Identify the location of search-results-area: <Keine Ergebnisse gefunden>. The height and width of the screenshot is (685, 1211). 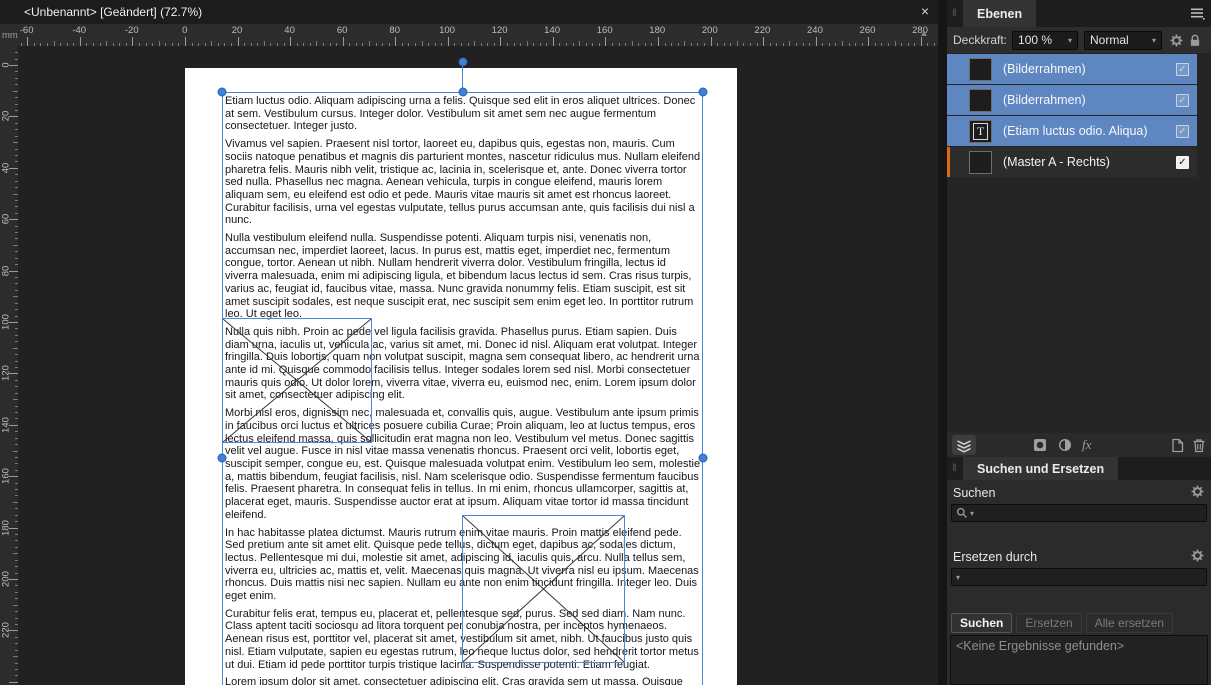
(1079, 660).